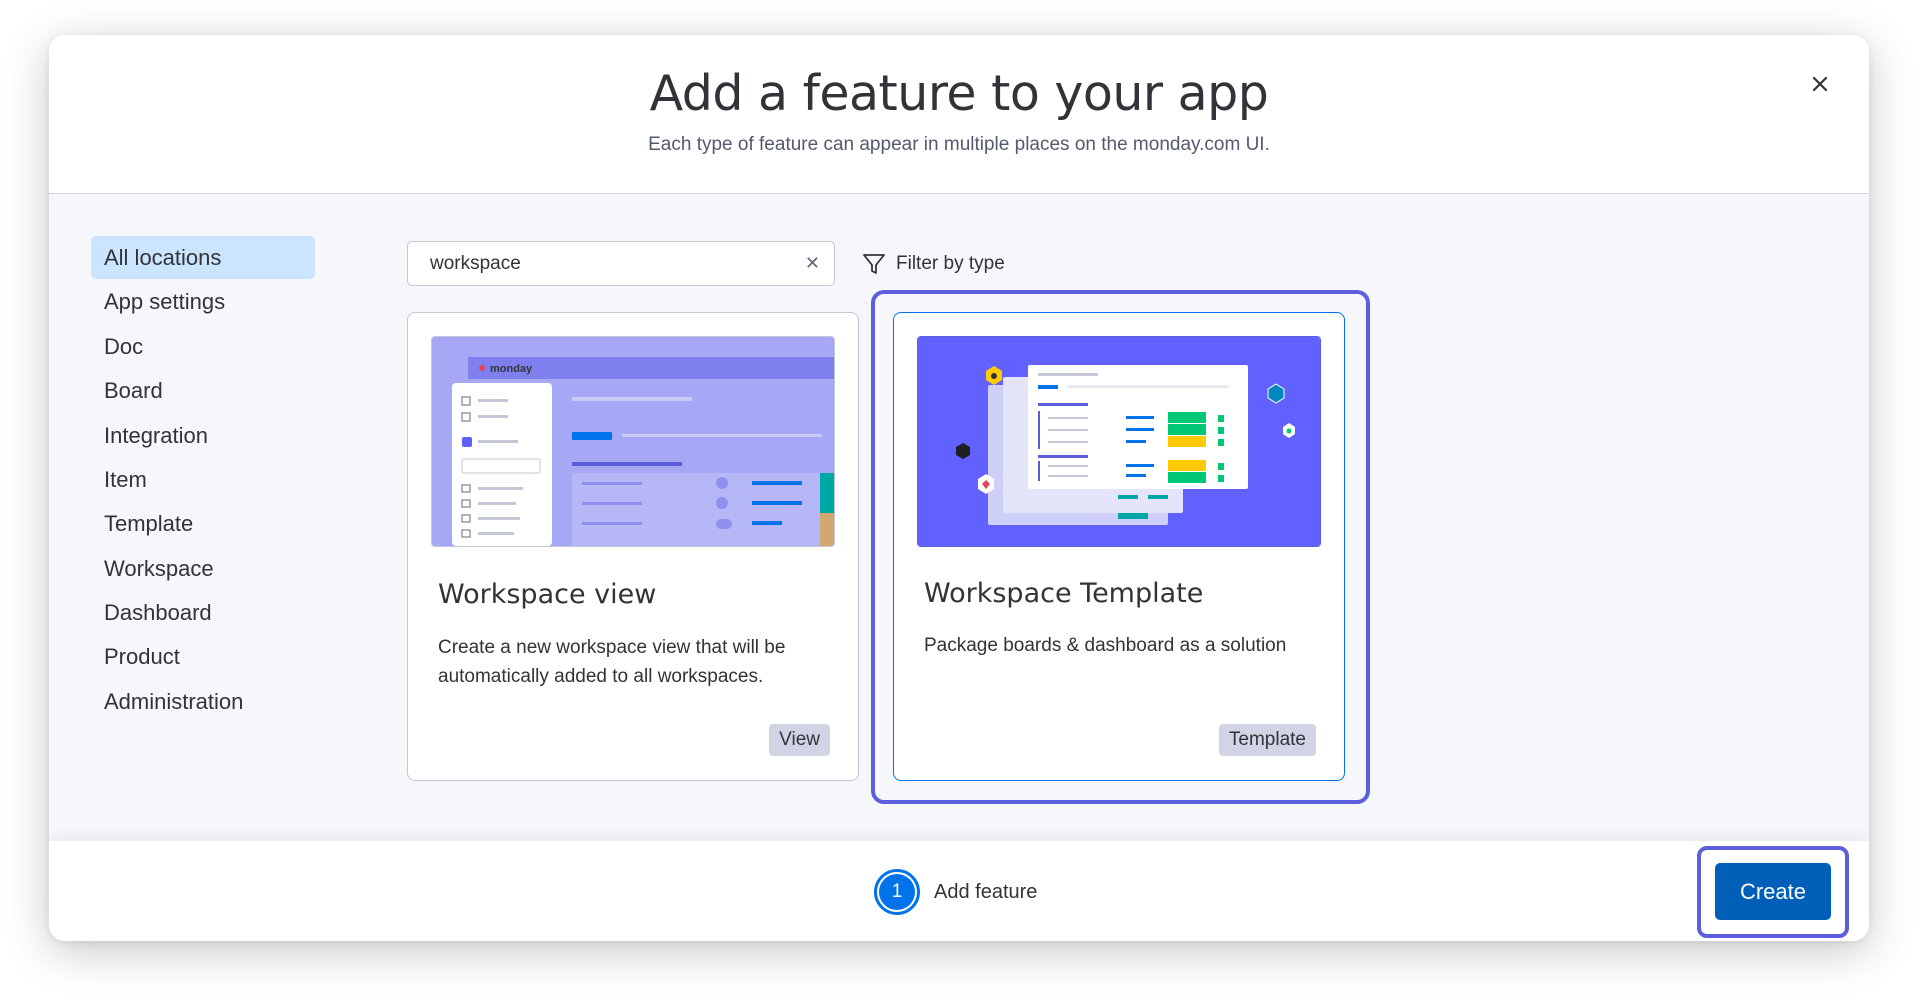 This screenshot has width=1920, height=1007. Describe the element at coordinates (874, 263) in the screenshot. I see `filter-icon` at that location.